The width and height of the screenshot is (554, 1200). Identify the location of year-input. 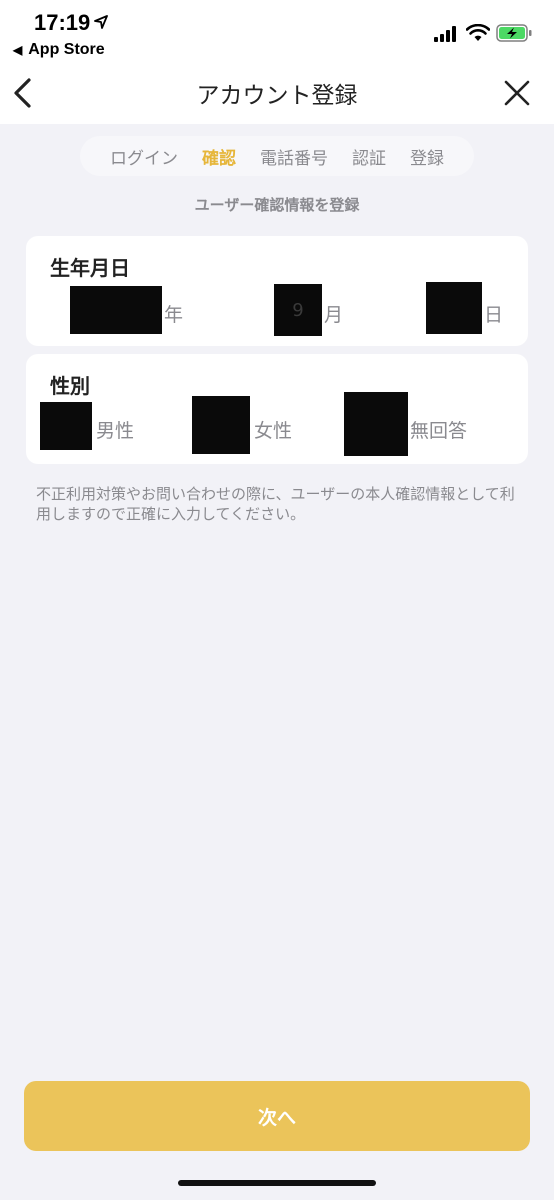
(116, 310).